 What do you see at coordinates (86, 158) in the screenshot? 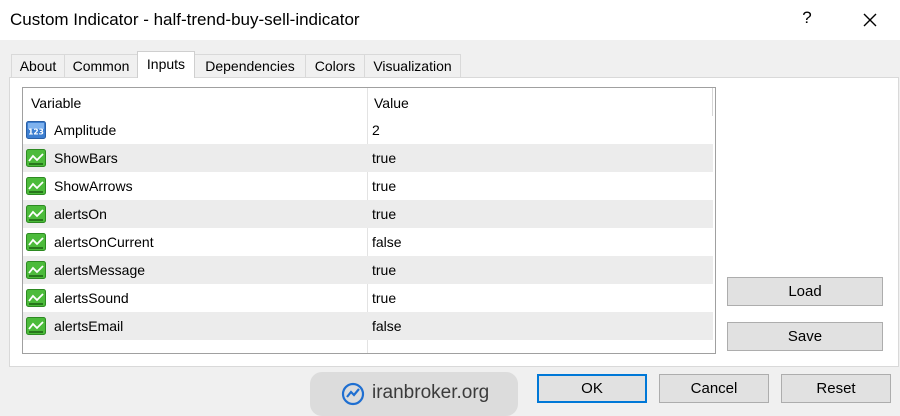
I see `variable-name: ShowBars` at bounding box center [86, 158].